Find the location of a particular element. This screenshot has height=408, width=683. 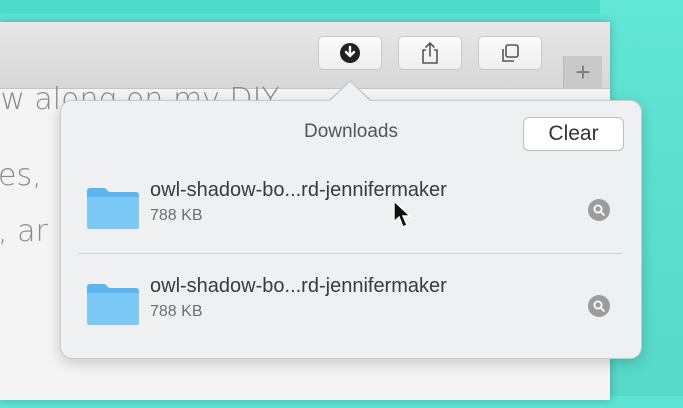

download-arrow-icon is located at coordinates (350, 53).